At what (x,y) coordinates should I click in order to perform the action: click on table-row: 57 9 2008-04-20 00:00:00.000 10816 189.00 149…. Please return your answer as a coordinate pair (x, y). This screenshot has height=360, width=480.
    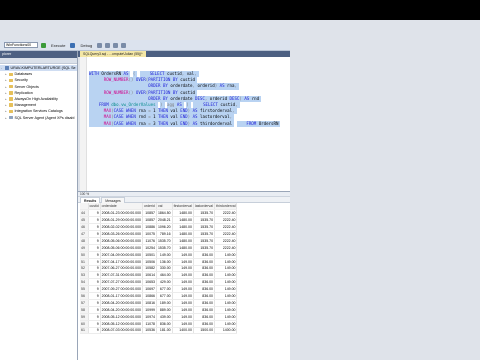
    Looking at the image, I should click on (159, 303).